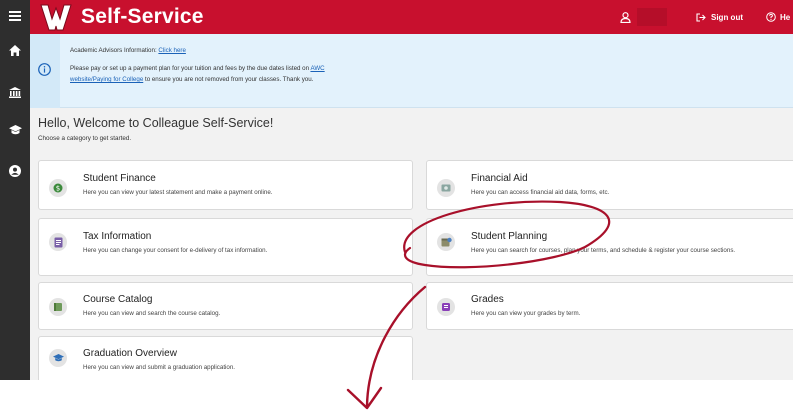  What do you see at coordinates (114, 50) in the screenshot?
I see `notice-line-1-text: Academic Advisors Information:` at bounding box center [114, 50].